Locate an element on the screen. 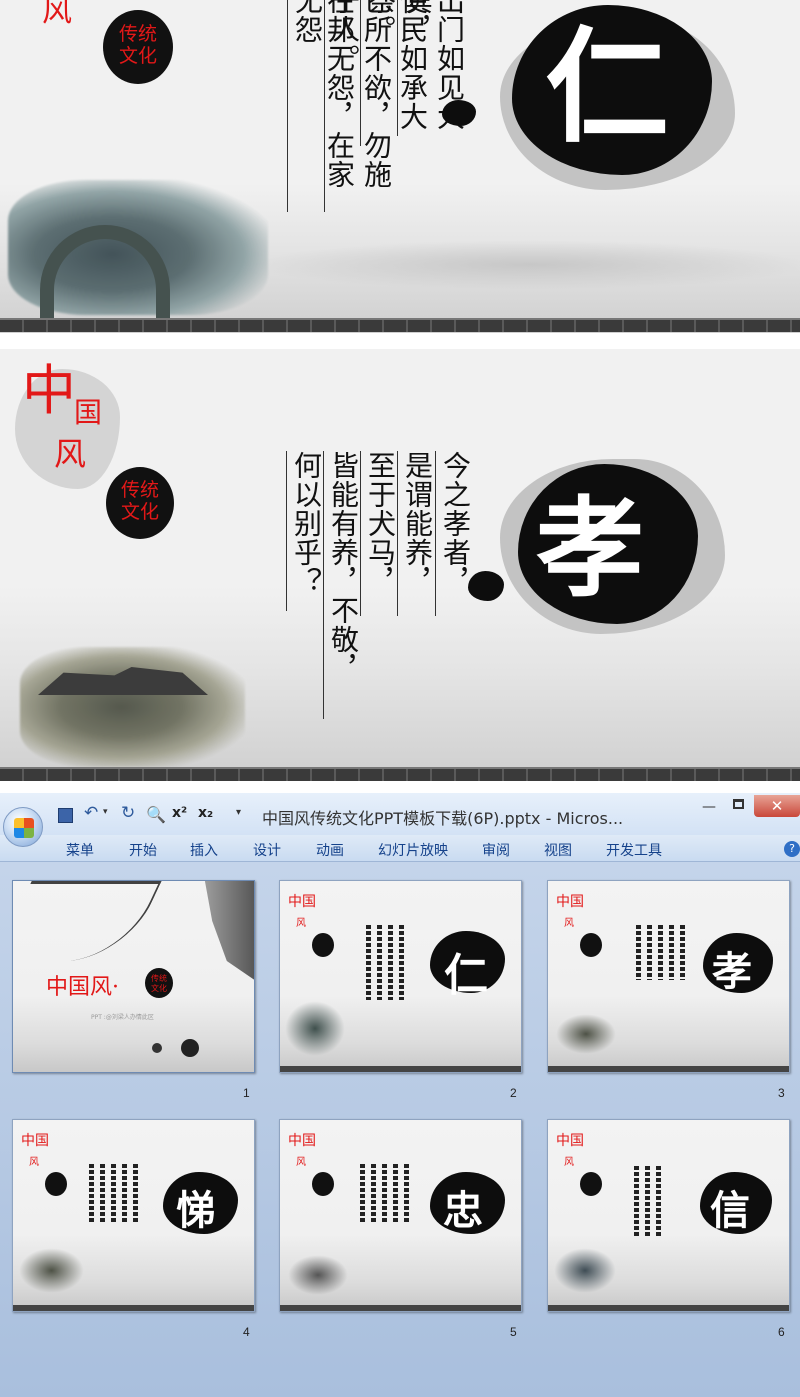  title-feng-partial: 风 is located at coordinates (57, 14).